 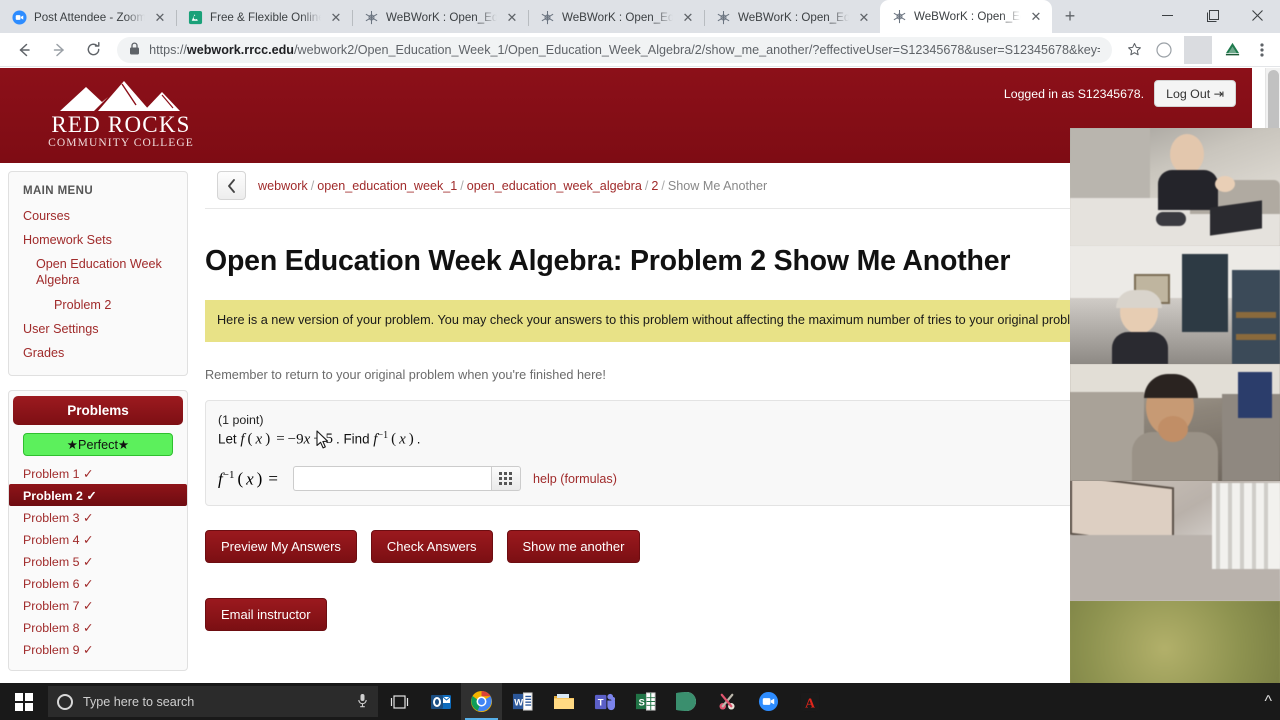 I want to click on sidebar-item-problem-2: Problem 2, so click(x=98, y=305).